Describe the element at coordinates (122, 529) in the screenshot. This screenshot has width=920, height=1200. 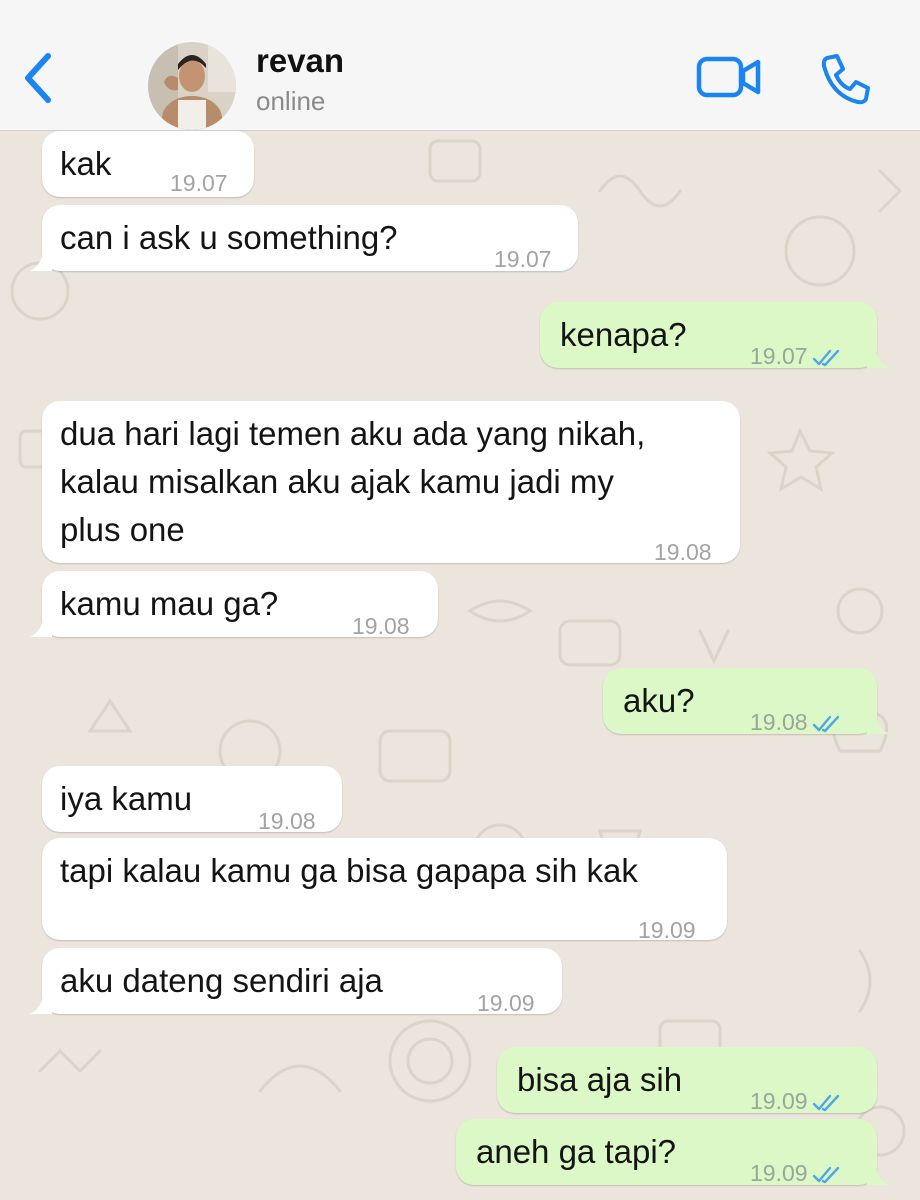
I see `message-line: plus one` at that location.